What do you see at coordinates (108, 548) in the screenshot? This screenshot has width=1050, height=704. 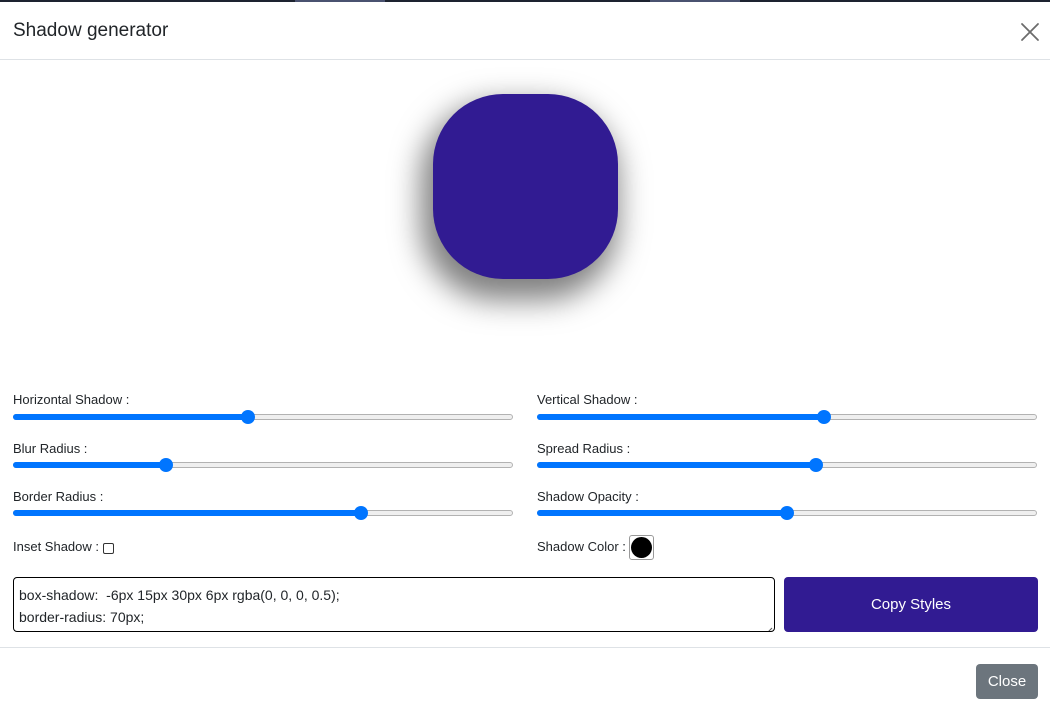 I see `inset-shadow-checkbox` at bounding box center [108, 548].